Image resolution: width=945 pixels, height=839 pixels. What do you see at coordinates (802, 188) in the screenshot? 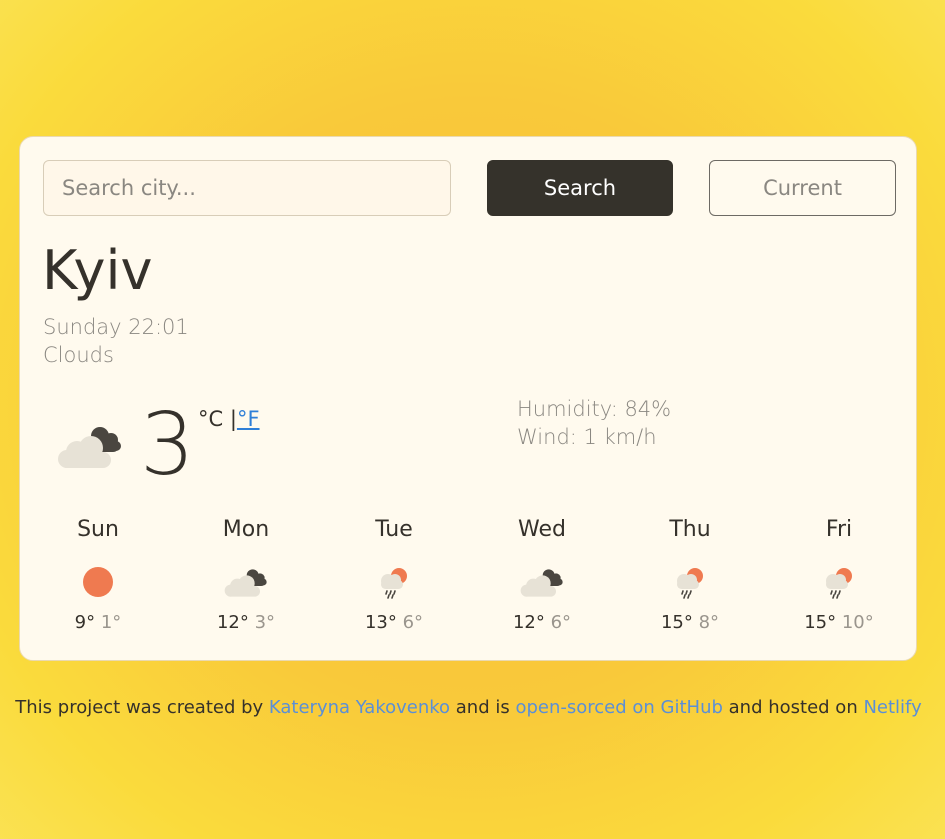
I see `current-location-button: Current` at bounding box center [802, 188].